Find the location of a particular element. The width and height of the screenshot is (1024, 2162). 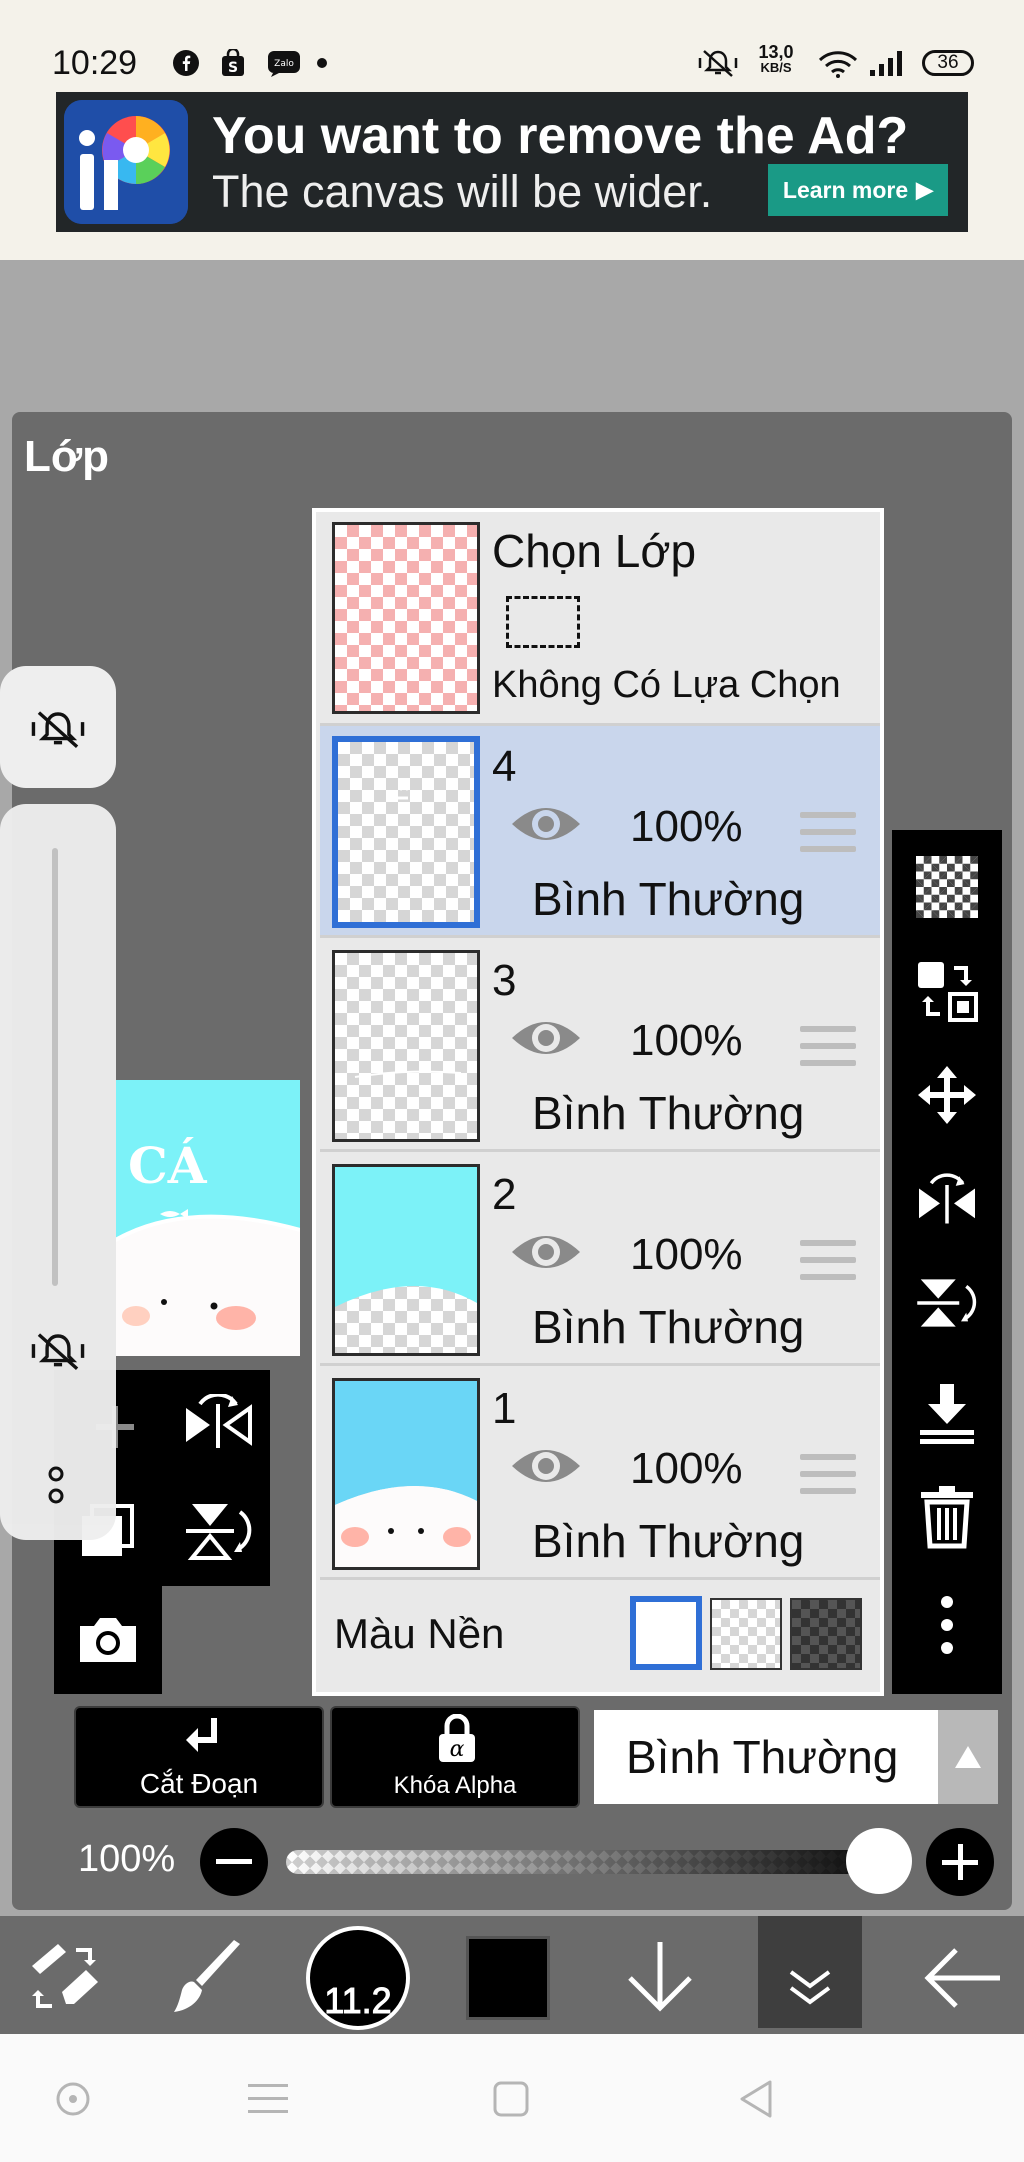

notification-dot-icon is located at coordinates (322, 63).